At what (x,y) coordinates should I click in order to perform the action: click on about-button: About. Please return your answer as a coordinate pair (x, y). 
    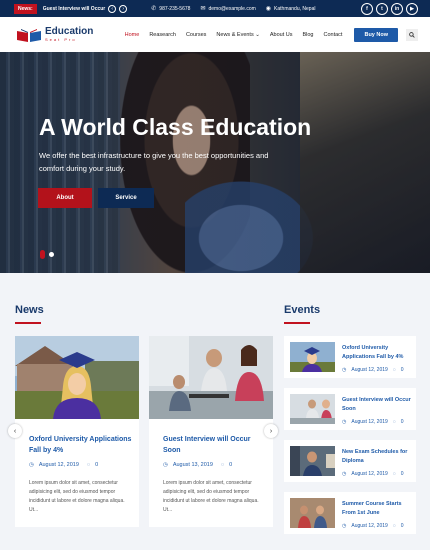
    Looking at the image, I should click on (65, 198).